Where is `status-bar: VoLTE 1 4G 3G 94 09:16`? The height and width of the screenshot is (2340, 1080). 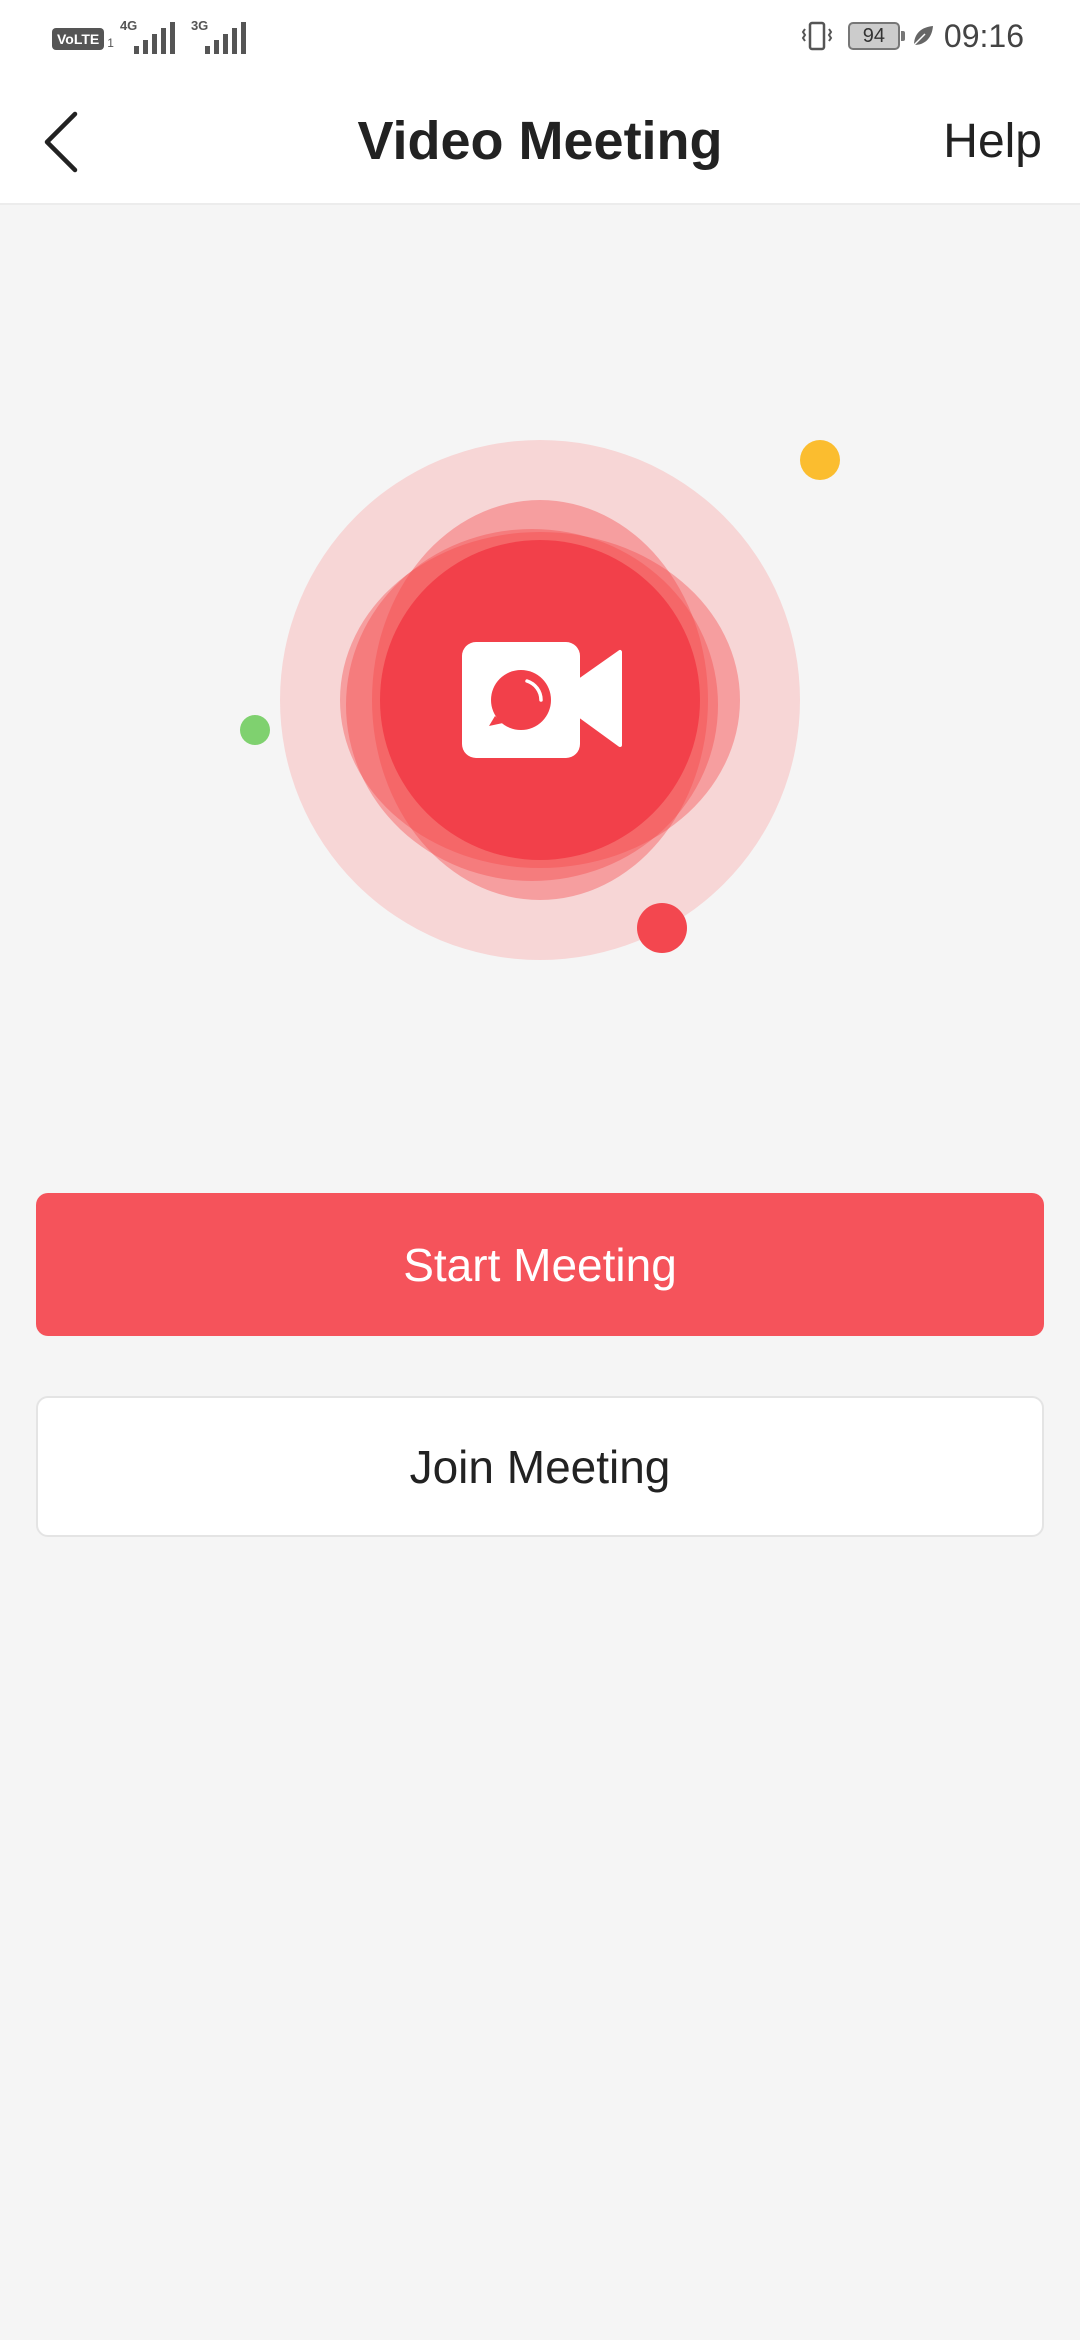
status-bar: VoLTE 1 4G 3G 94 09:16 is located at coordinates (540, 36).